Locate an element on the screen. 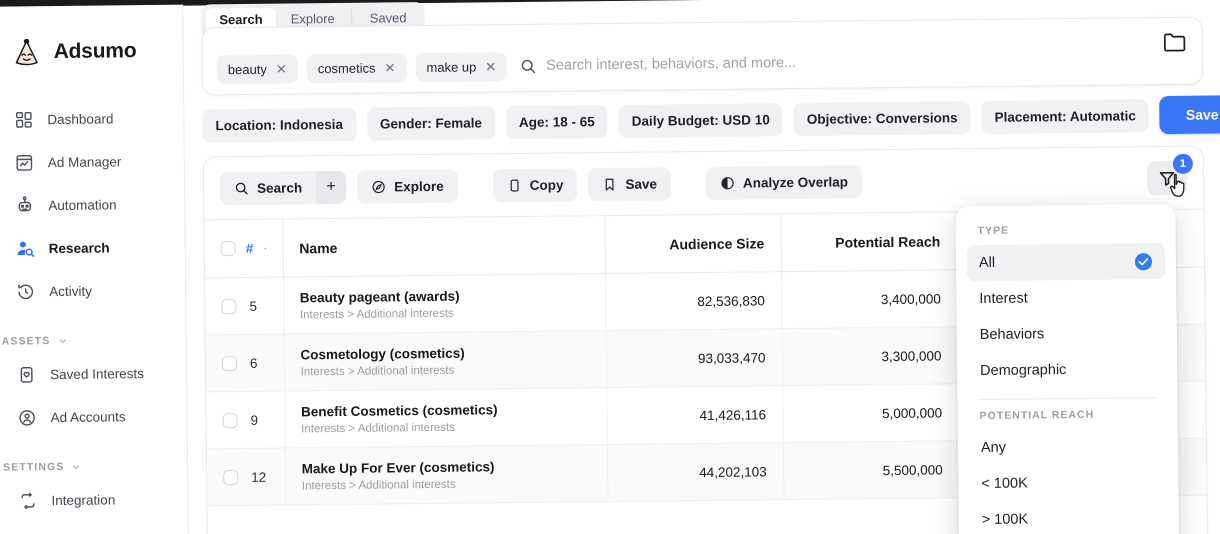 Image resolution: width=1220 pixels, height=534 pixels. row-number: 9 is located at coordinates (254, 420).